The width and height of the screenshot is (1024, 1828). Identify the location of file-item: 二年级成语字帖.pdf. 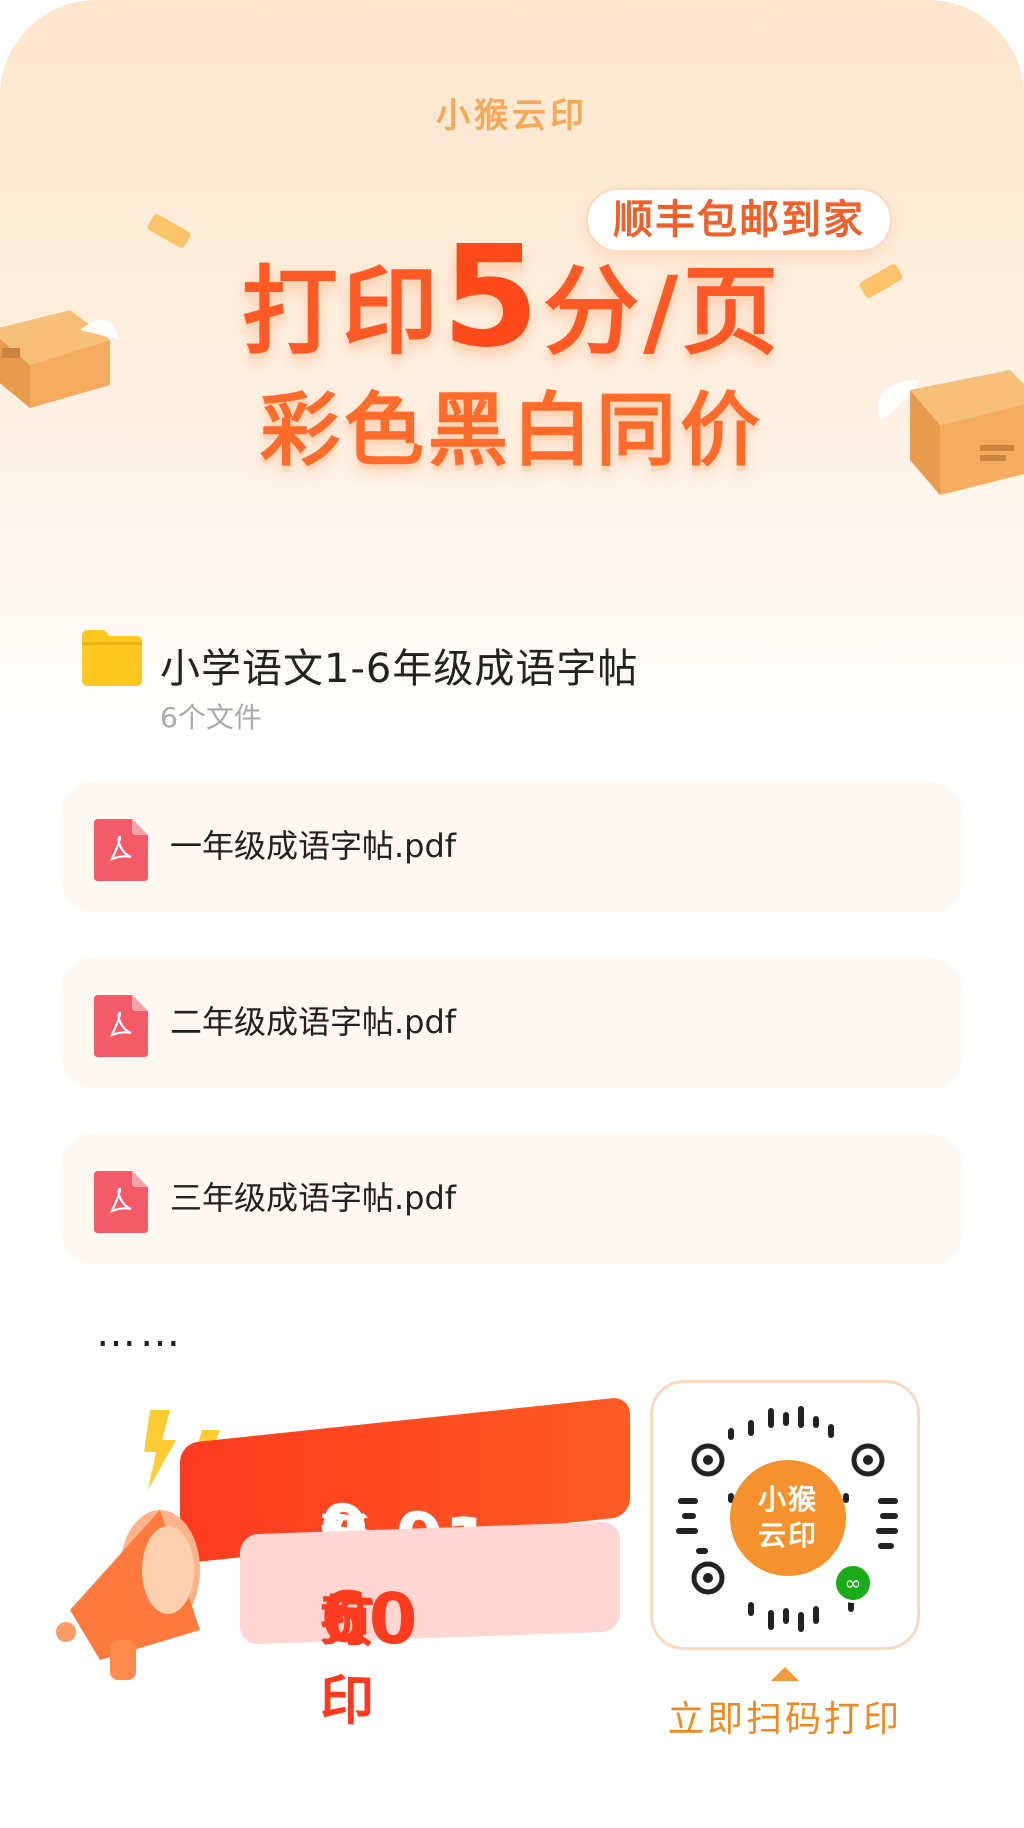
(512, 1023).